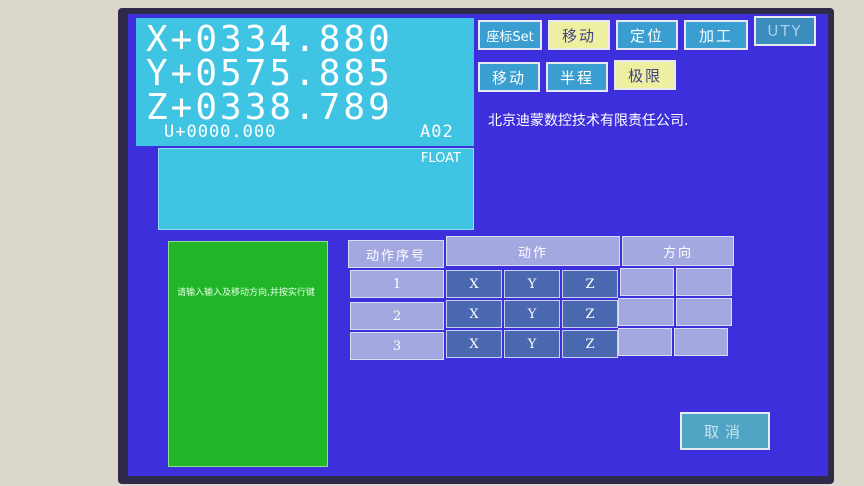 The image size is (864, 486). Describe the element at coordinates (533, 251) in the screenshot. I see `header-action: 动作` at that location.